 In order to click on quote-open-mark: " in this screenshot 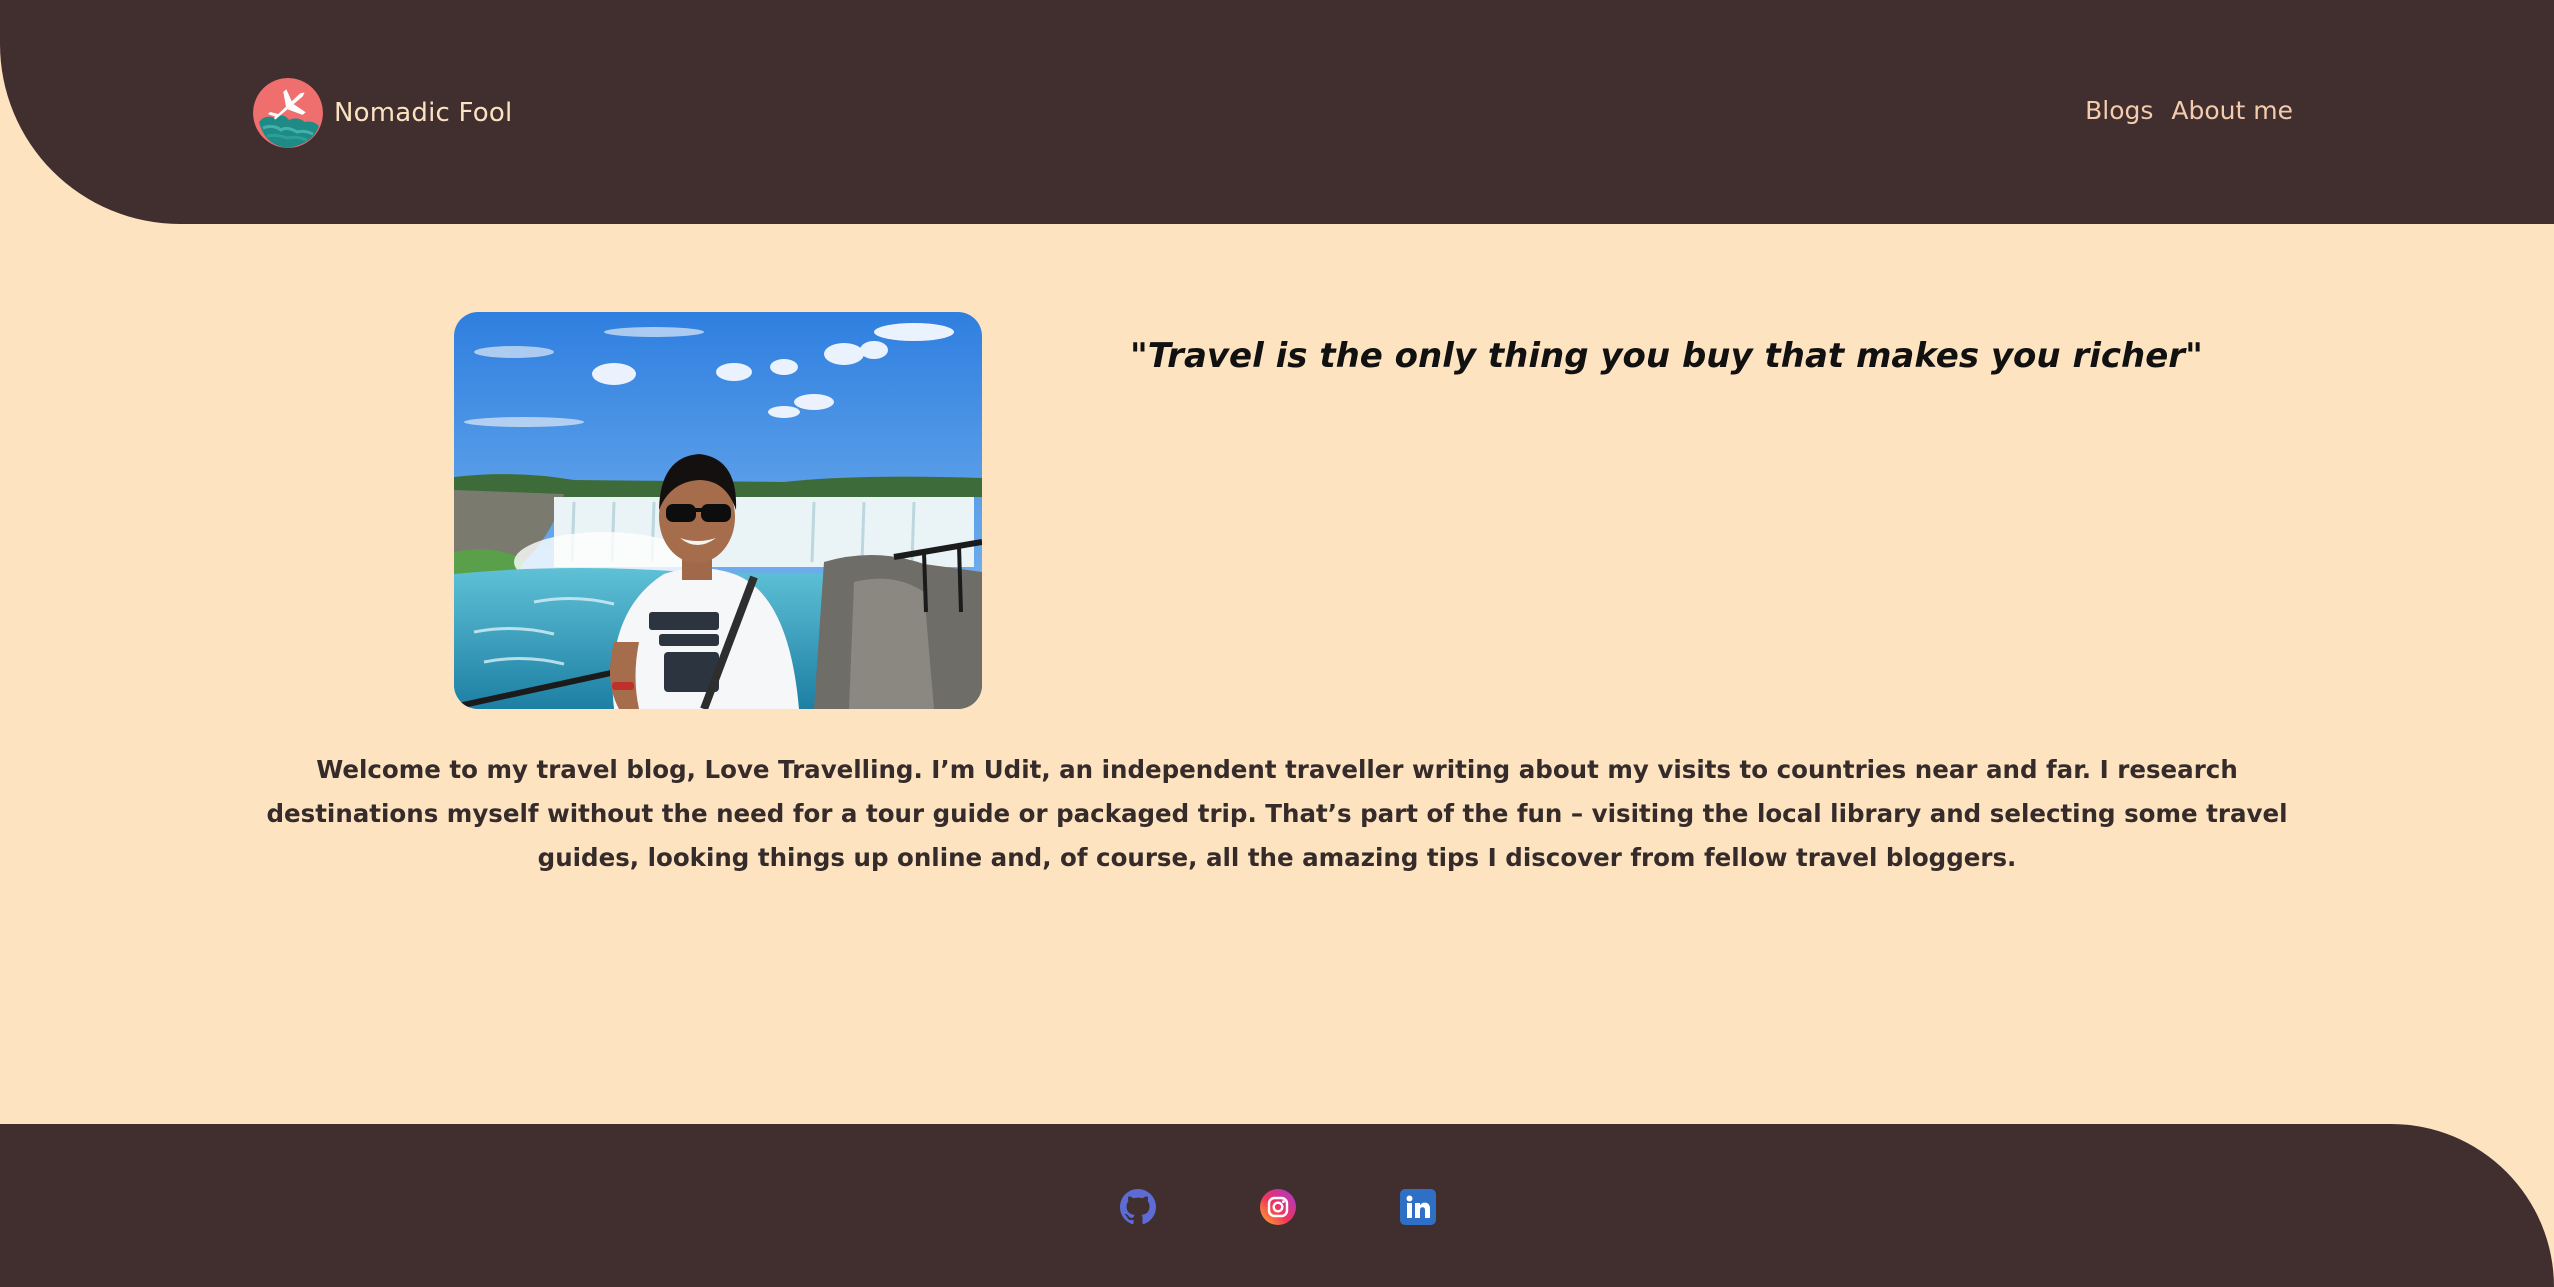, I will do `click(1139, 356)`.